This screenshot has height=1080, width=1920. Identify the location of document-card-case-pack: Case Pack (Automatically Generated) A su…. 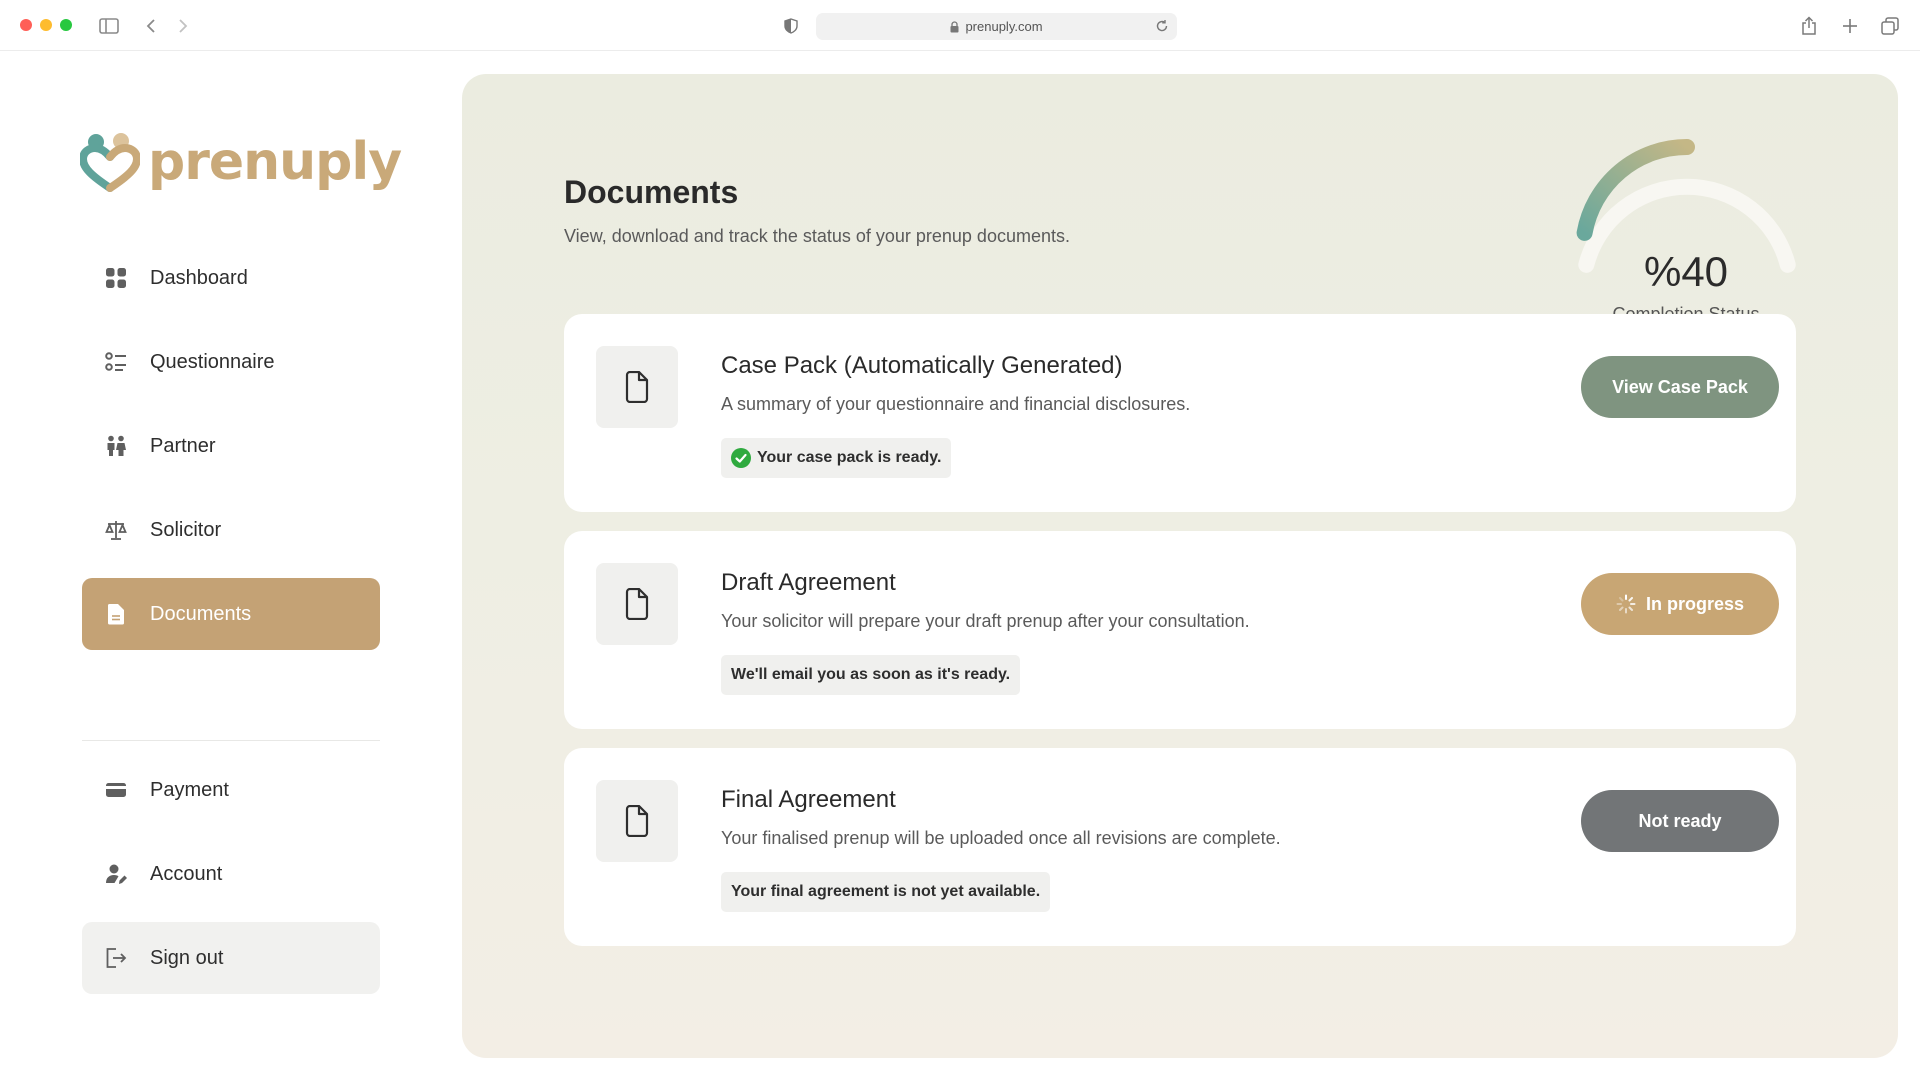
(1180, 413).